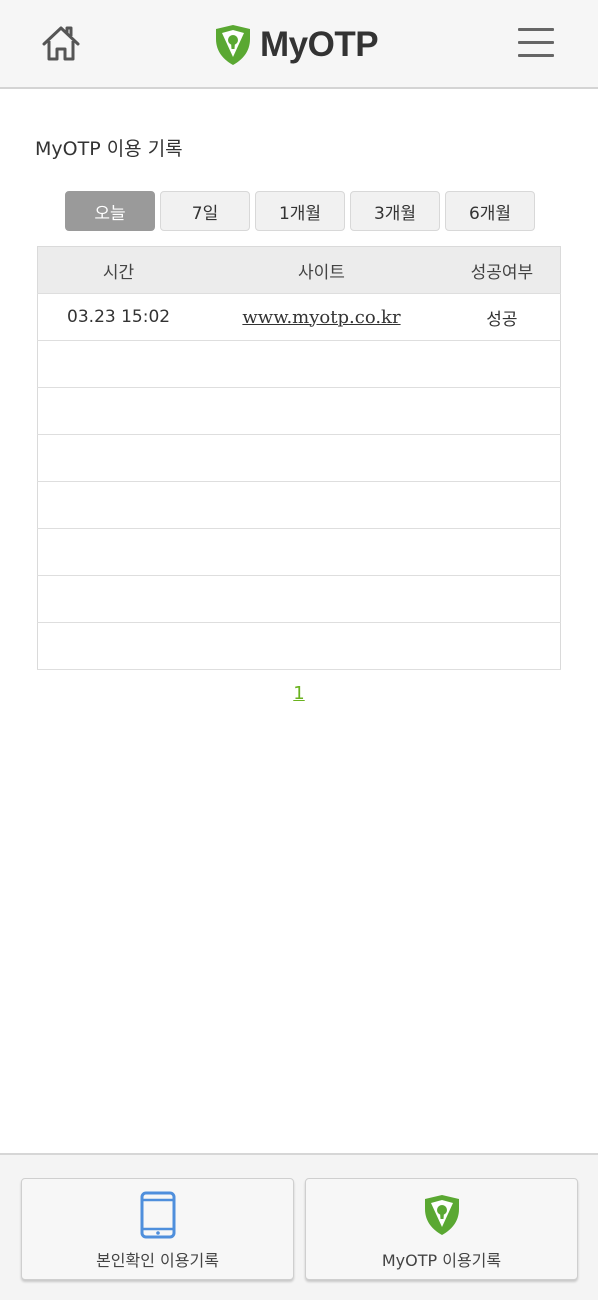 The height and width of the screenshot is (1300, 598). I want to click on menu-button, so click(536, 44).